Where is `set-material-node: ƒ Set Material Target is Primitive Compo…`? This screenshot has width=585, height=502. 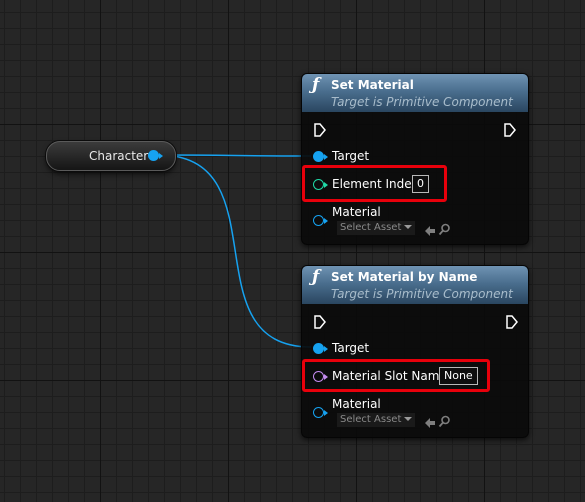
set-material-node: ƒ Set Material Target is Primitive Compo… is located at coordinates (415, 159).